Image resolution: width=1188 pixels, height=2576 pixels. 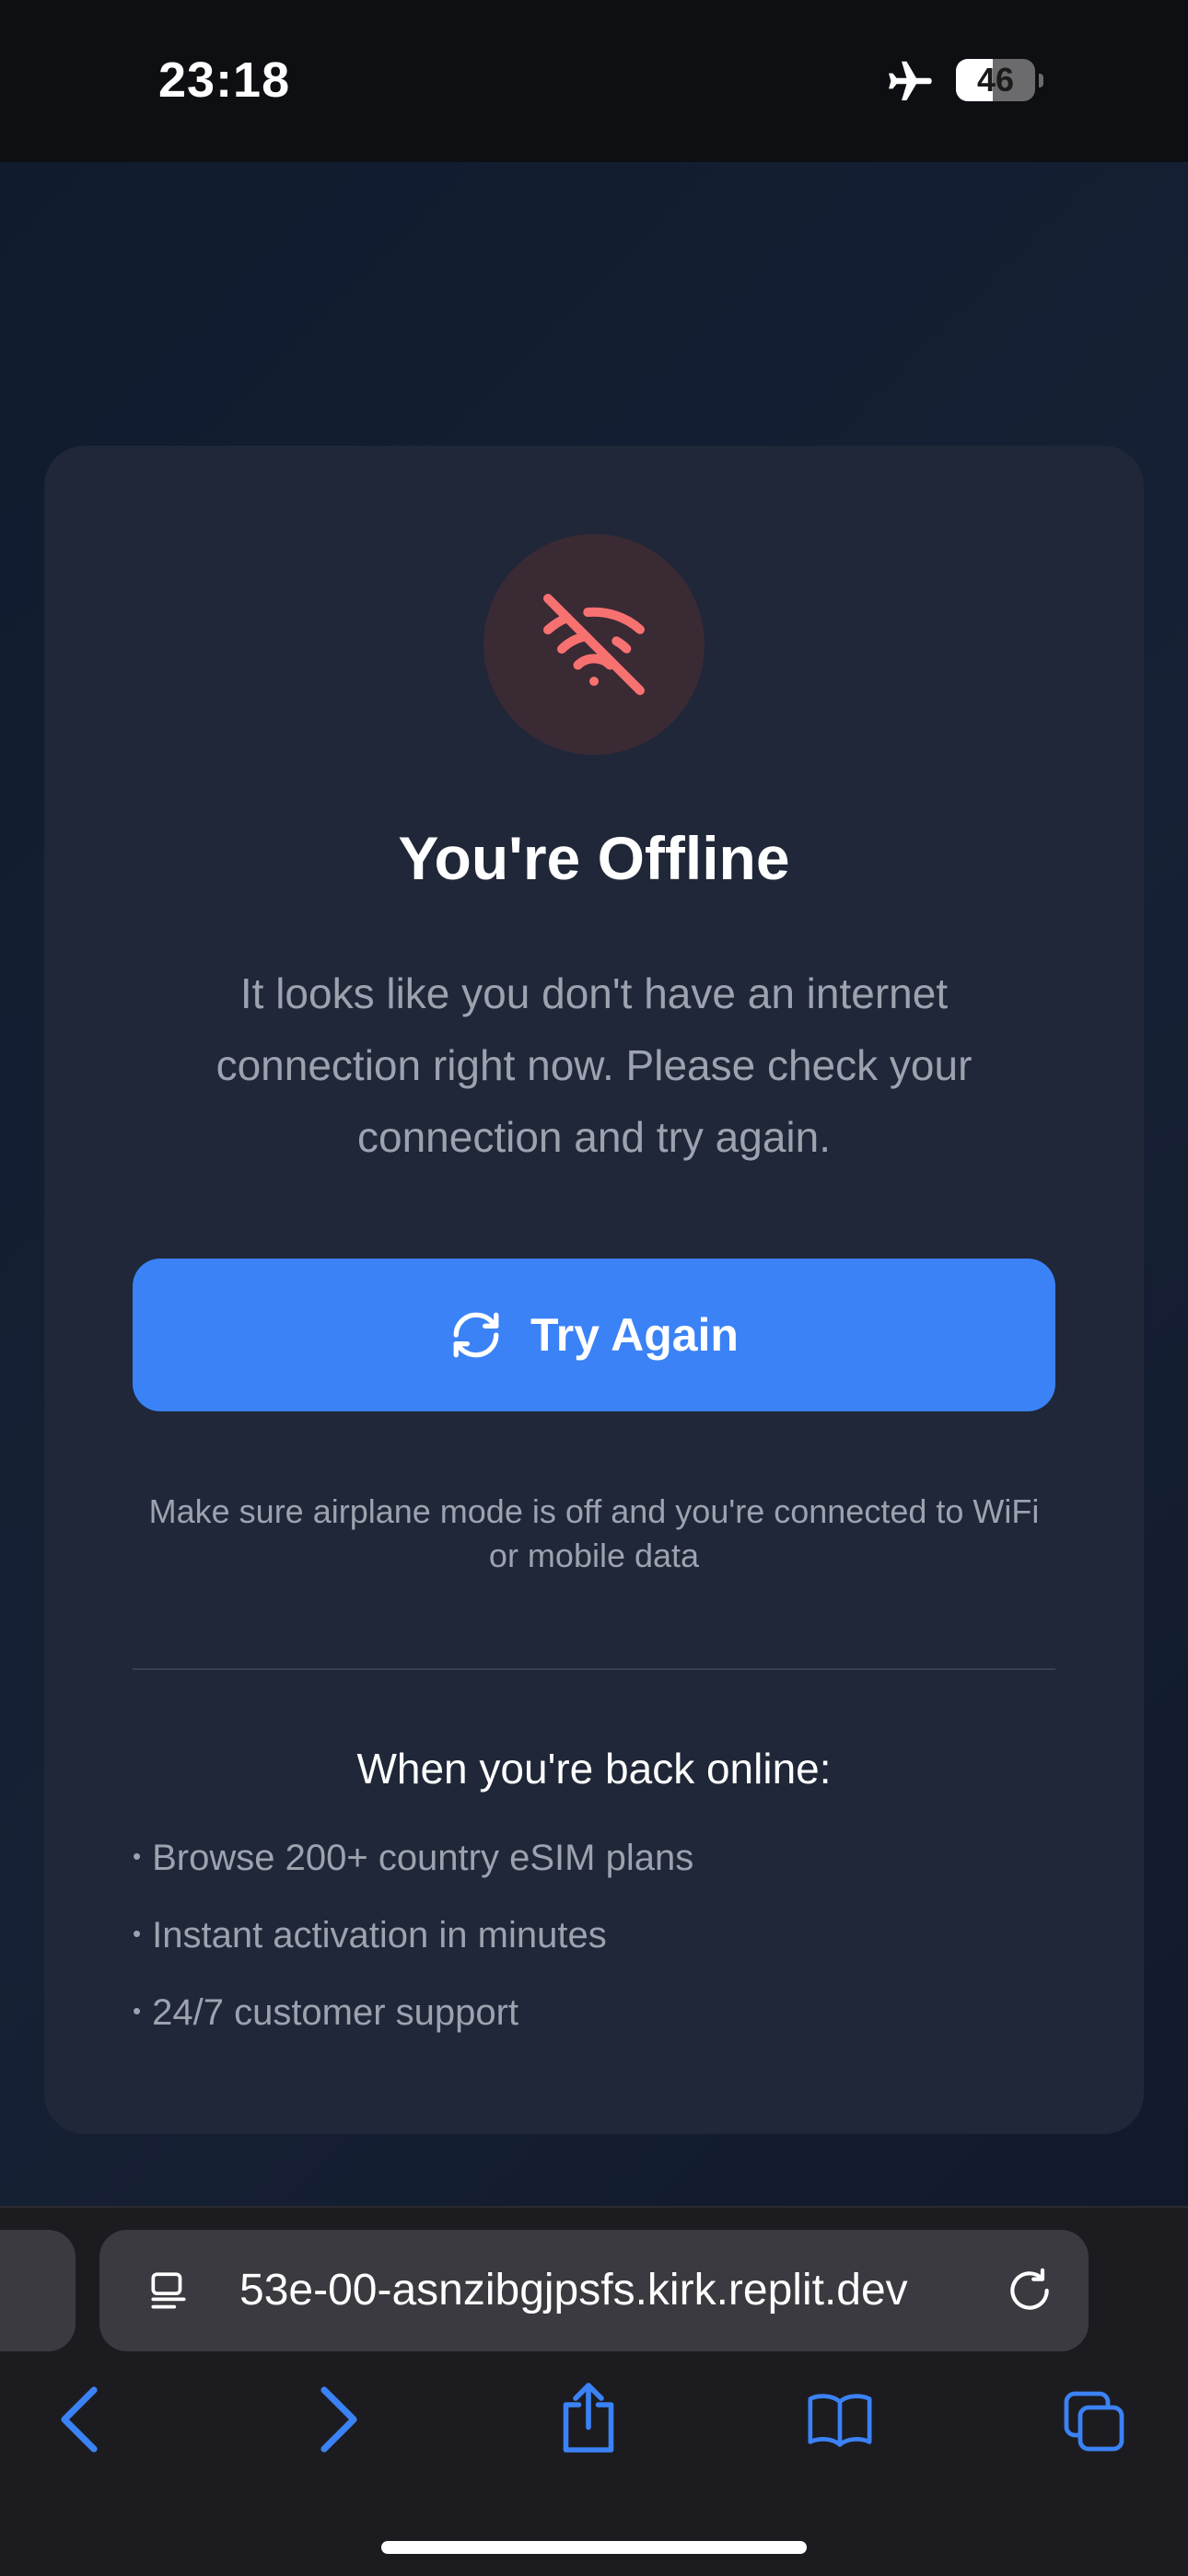 I want to click on list-item: • Instant activation in minutes, so click(x=413, y=1951).